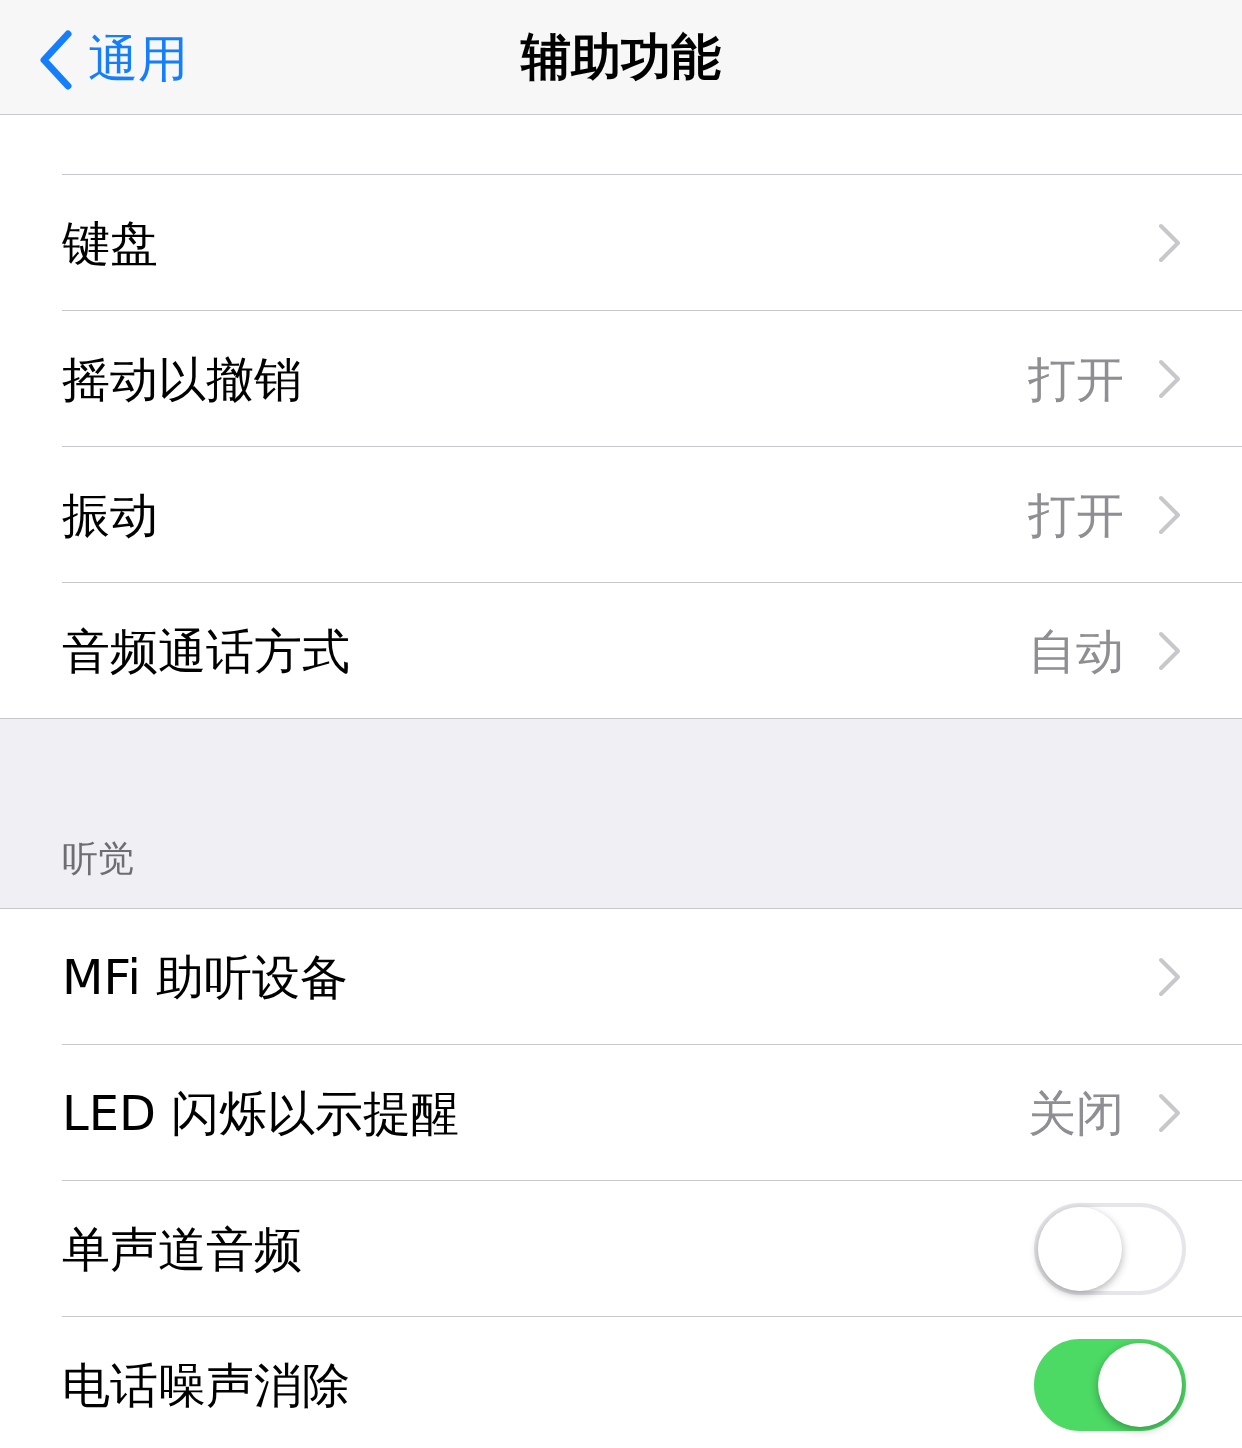 Image resolution: width=1242 pixels, height=1448 pixels. What do you see at coordinates (621, 57) in the screenshot?
I see `page-title: 辅助功能` at bounding box center [621, 57].